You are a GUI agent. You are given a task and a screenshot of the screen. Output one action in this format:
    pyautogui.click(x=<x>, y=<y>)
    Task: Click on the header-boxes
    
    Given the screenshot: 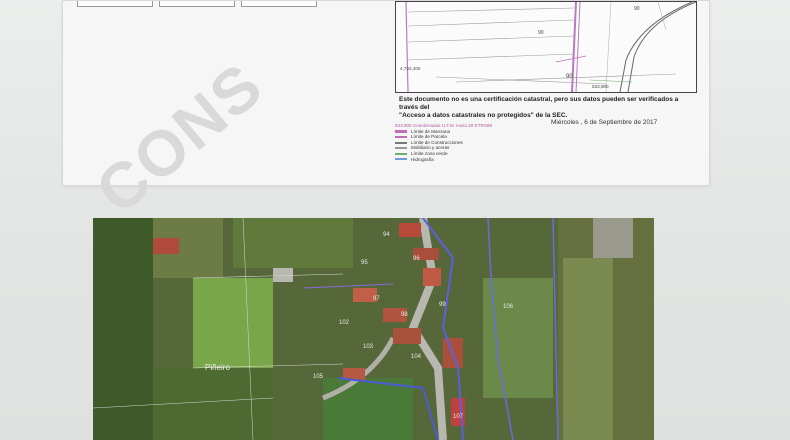 What is the action you would take?
    pyautogui.click(x=197, y=4)
    